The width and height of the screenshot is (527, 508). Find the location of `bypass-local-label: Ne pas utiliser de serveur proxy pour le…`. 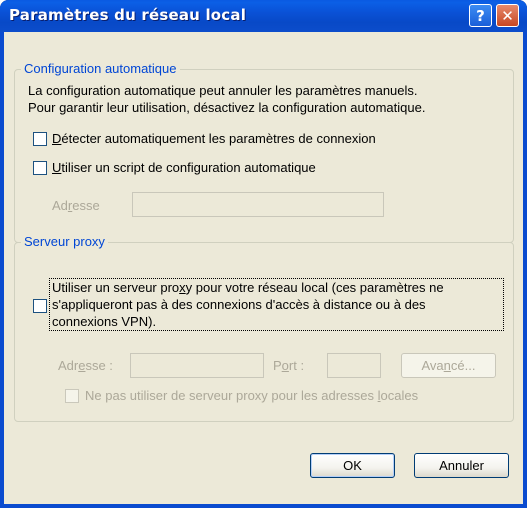

bypass-local-label: Ne pas utiliser de serveur proxy pour le… is located at coordinates (251, 395).